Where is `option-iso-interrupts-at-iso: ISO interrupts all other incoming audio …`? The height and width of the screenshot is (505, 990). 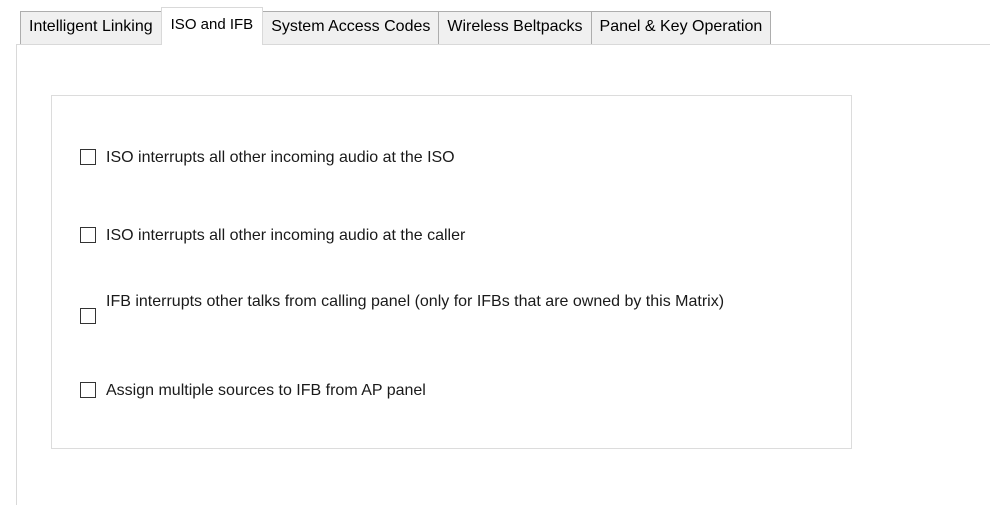 option-iso-interrupts-at-iso: ISO interrupts all other incoming audio … is located at coordinates (267, 157).